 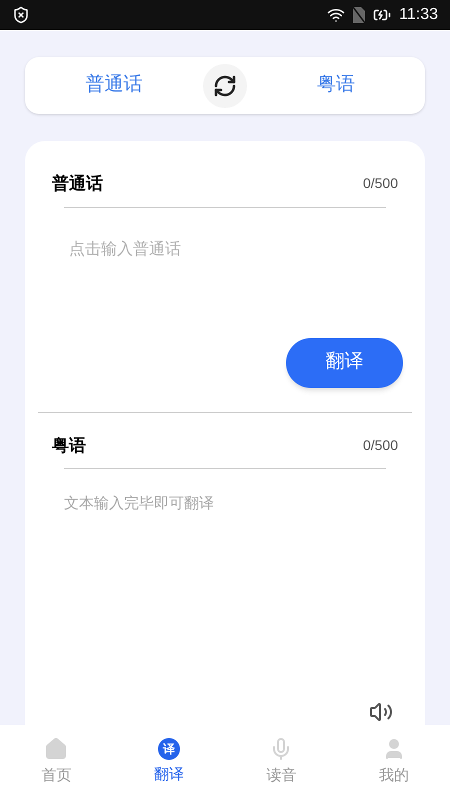 What do you see at coordinates (281, 762) in the screenshot?
I see `nav-tab: 读音` at bounding box center [281, 762].